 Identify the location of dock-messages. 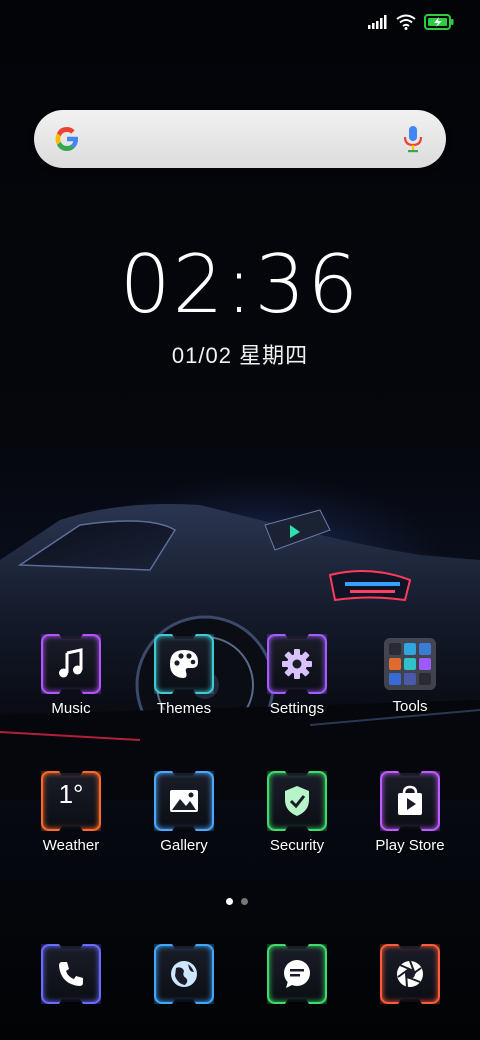
(297, 974).